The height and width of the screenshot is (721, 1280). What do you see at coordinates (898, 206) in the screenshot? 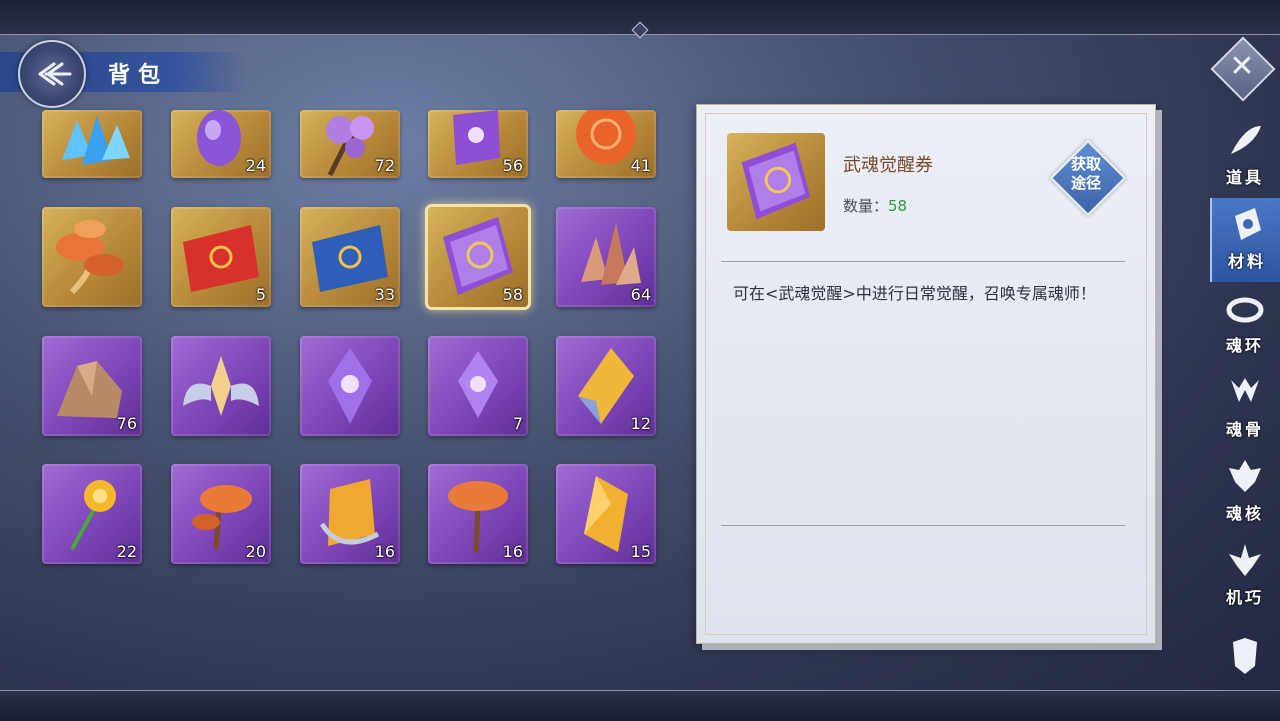
I see `quantity-value: 58` at bounding box center [898, 206].